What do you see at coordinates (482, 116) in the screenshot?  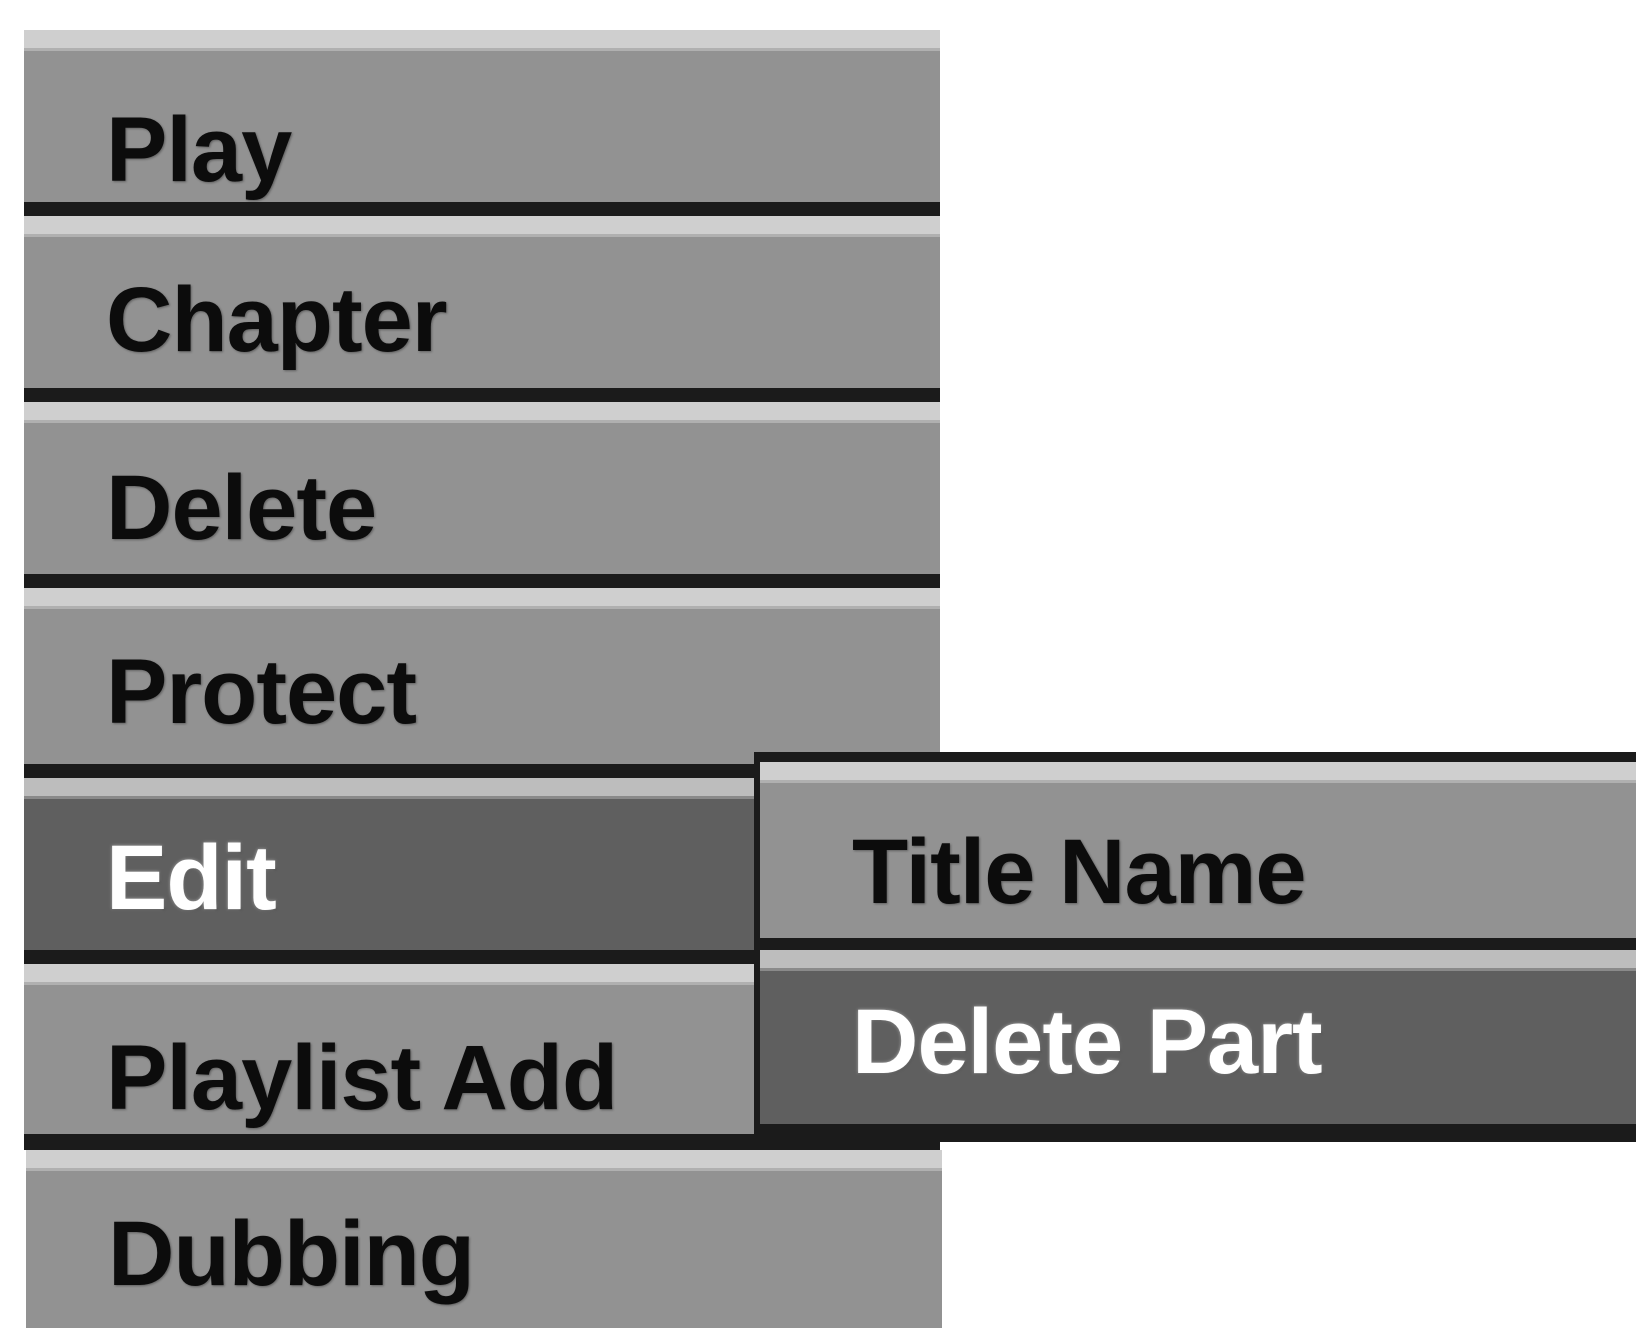 I see `menu-item-play: Play` at bounding box center [482, 116].